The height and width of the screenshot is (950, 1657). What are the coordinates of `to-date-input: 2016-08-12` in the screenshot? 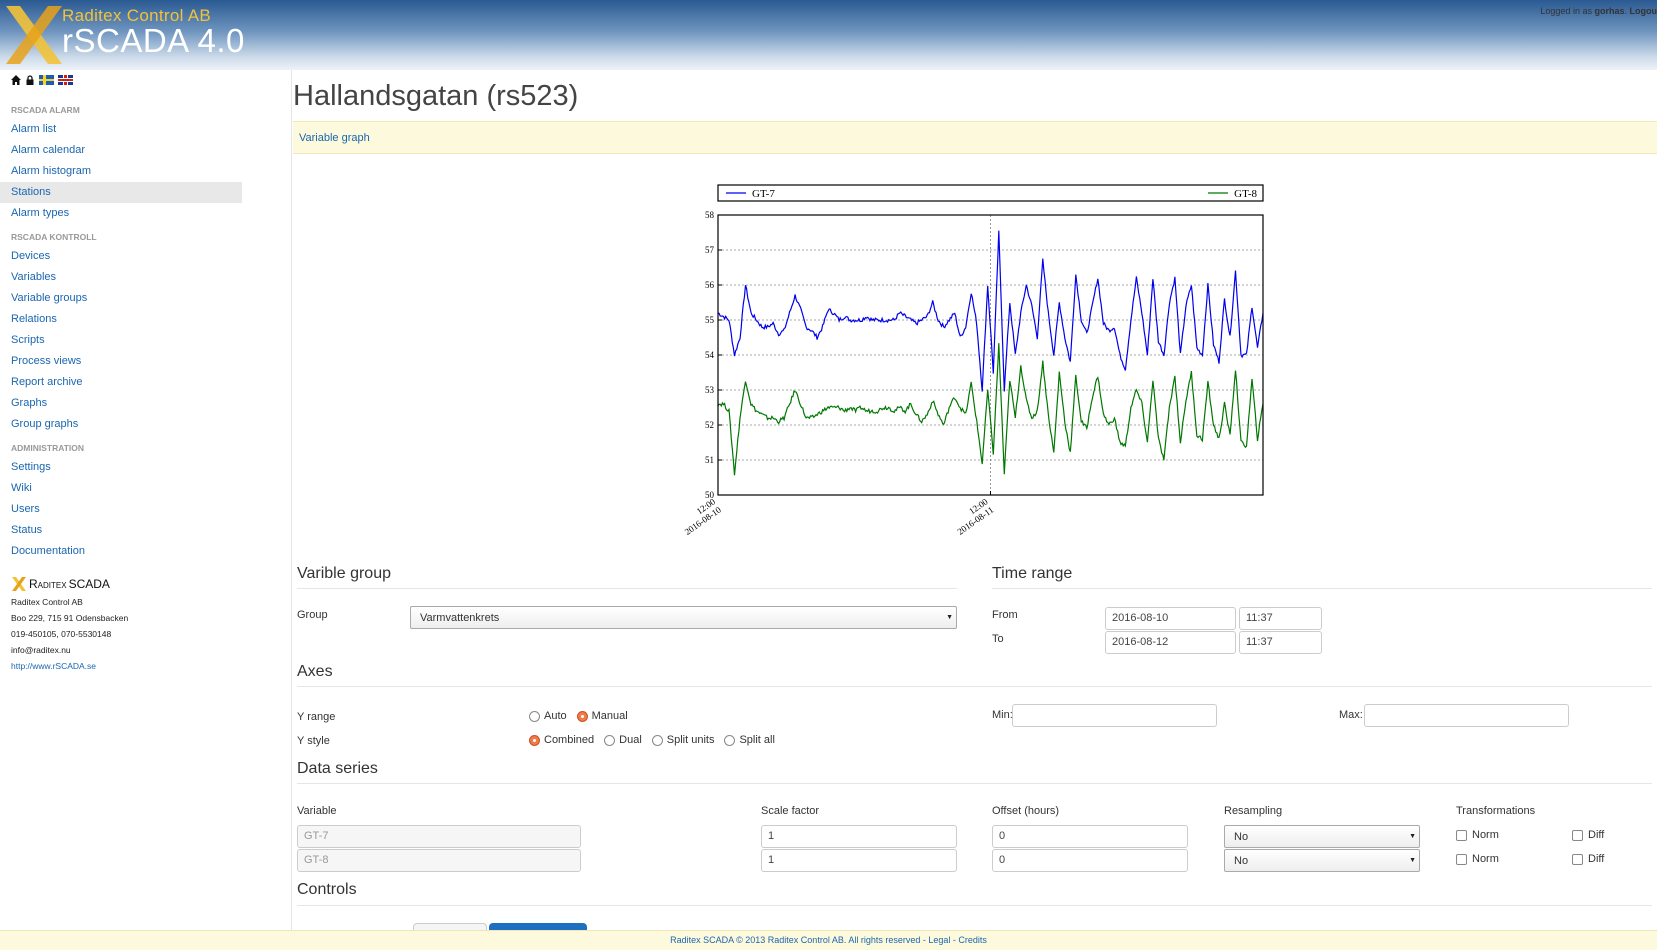 It's located at (1170, 642).